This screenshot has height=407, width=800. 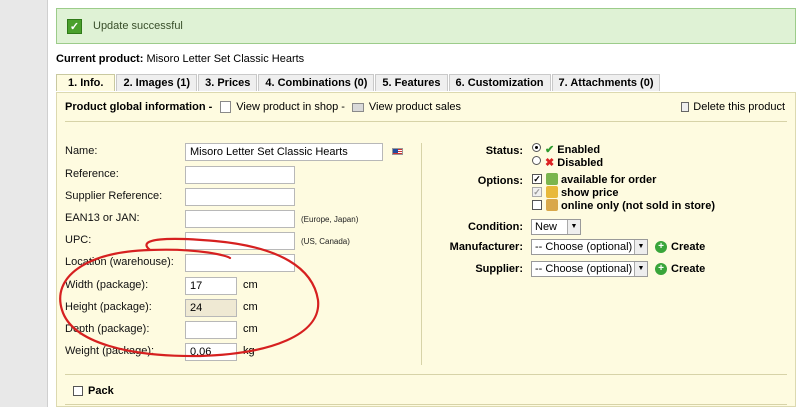 I want to click on height-input, so click(x=211, y=308).